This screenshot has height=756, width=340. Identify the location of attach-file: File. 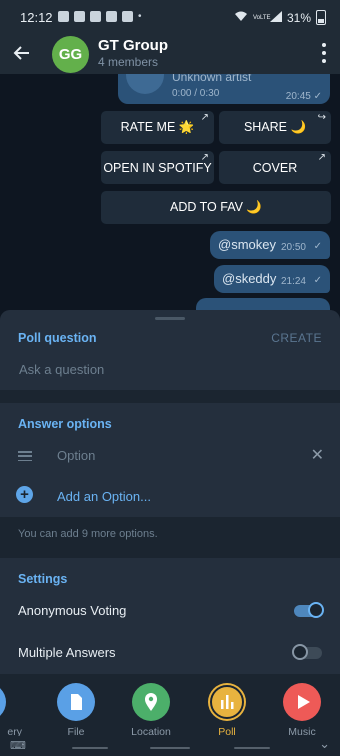
(76, 710).